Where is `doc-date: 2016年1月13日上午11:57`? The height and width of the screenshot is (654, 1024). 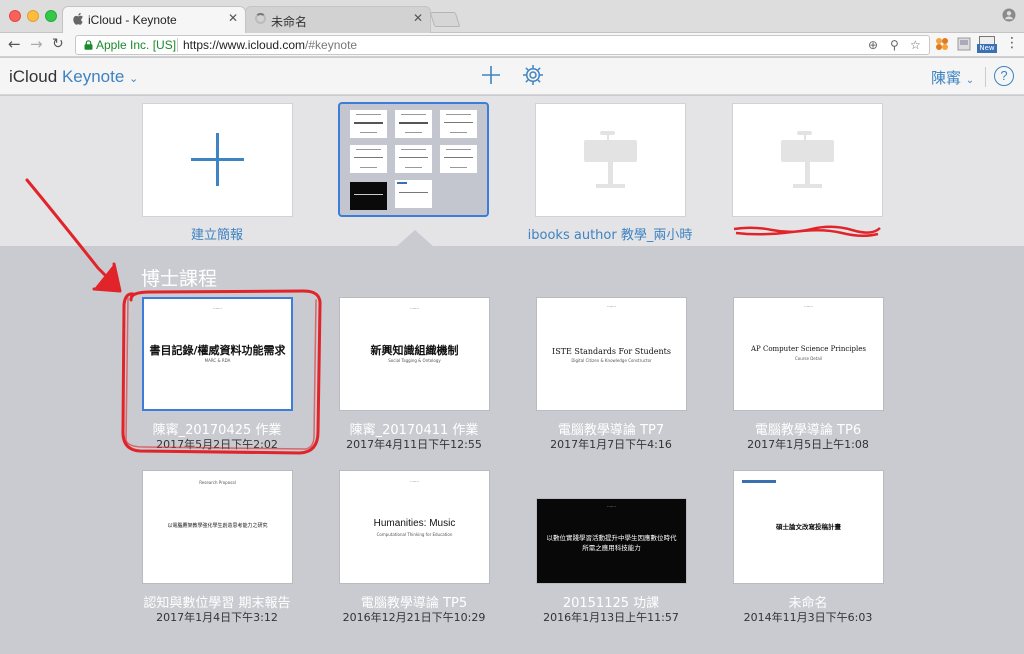
doc-date: 2016年1月13日上午11:57 is located at coordinates (611, 617).